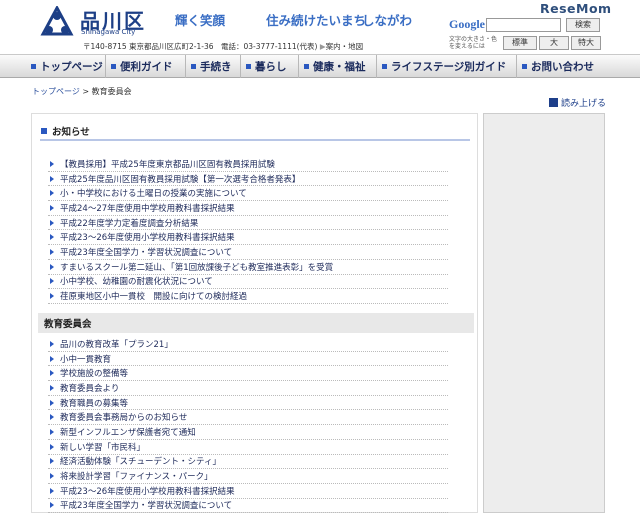  Describe the element at coordinates (86, 359) in the screenshot. I see `list-item-label: 小中一貫教育` at that location.